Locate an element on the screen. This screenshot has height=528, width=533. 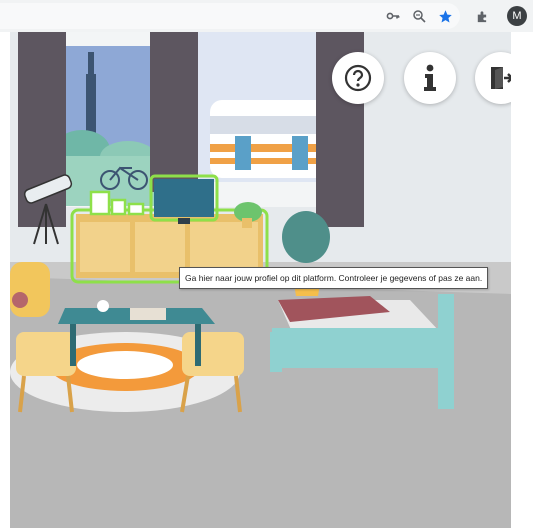
extension-icon is located at coordinates (481, 16).